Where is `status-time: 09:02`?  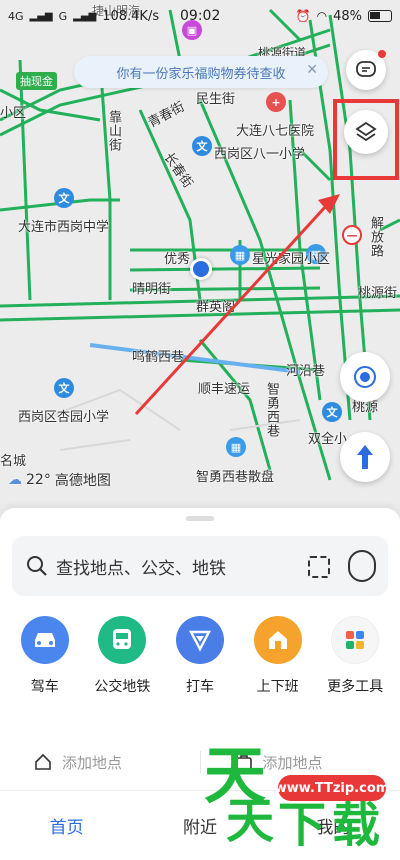
status-time: 09:02 is located at coordinates (200, 16).